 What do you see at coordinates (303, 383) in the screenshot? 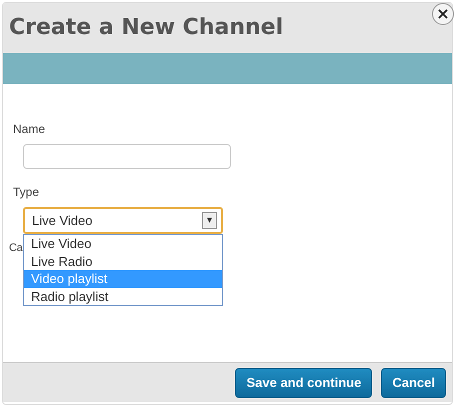
I see `save-button: Save and continue` at bounding box center [303, 383].